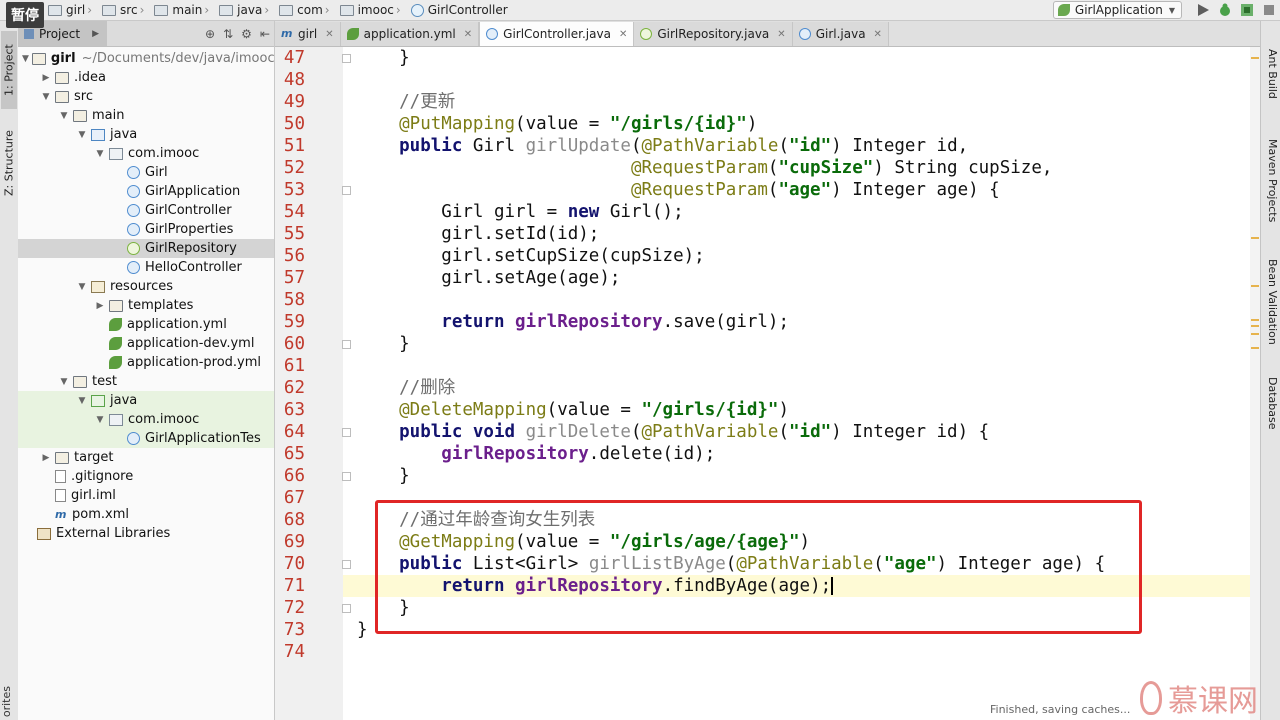  What do you see at coordinates (801, 454) in the screenshot?
I see `code-line: girlRepository.delete(id);` at bounding box center [801, 454].